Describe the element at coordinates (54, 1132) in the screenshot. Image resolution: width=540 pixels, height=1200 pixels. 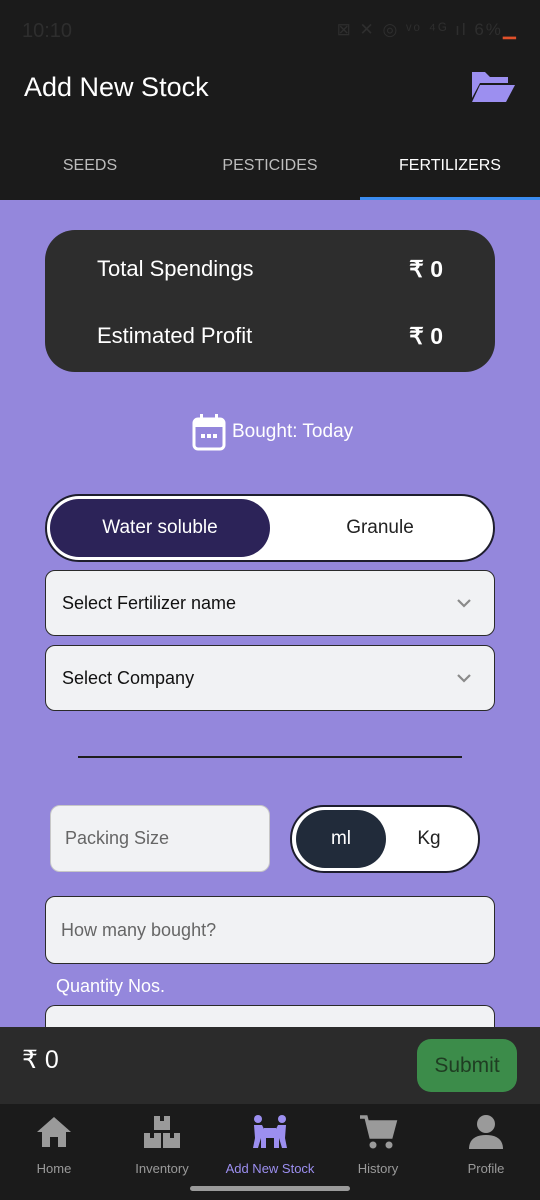
I see `home-icon` at that location.